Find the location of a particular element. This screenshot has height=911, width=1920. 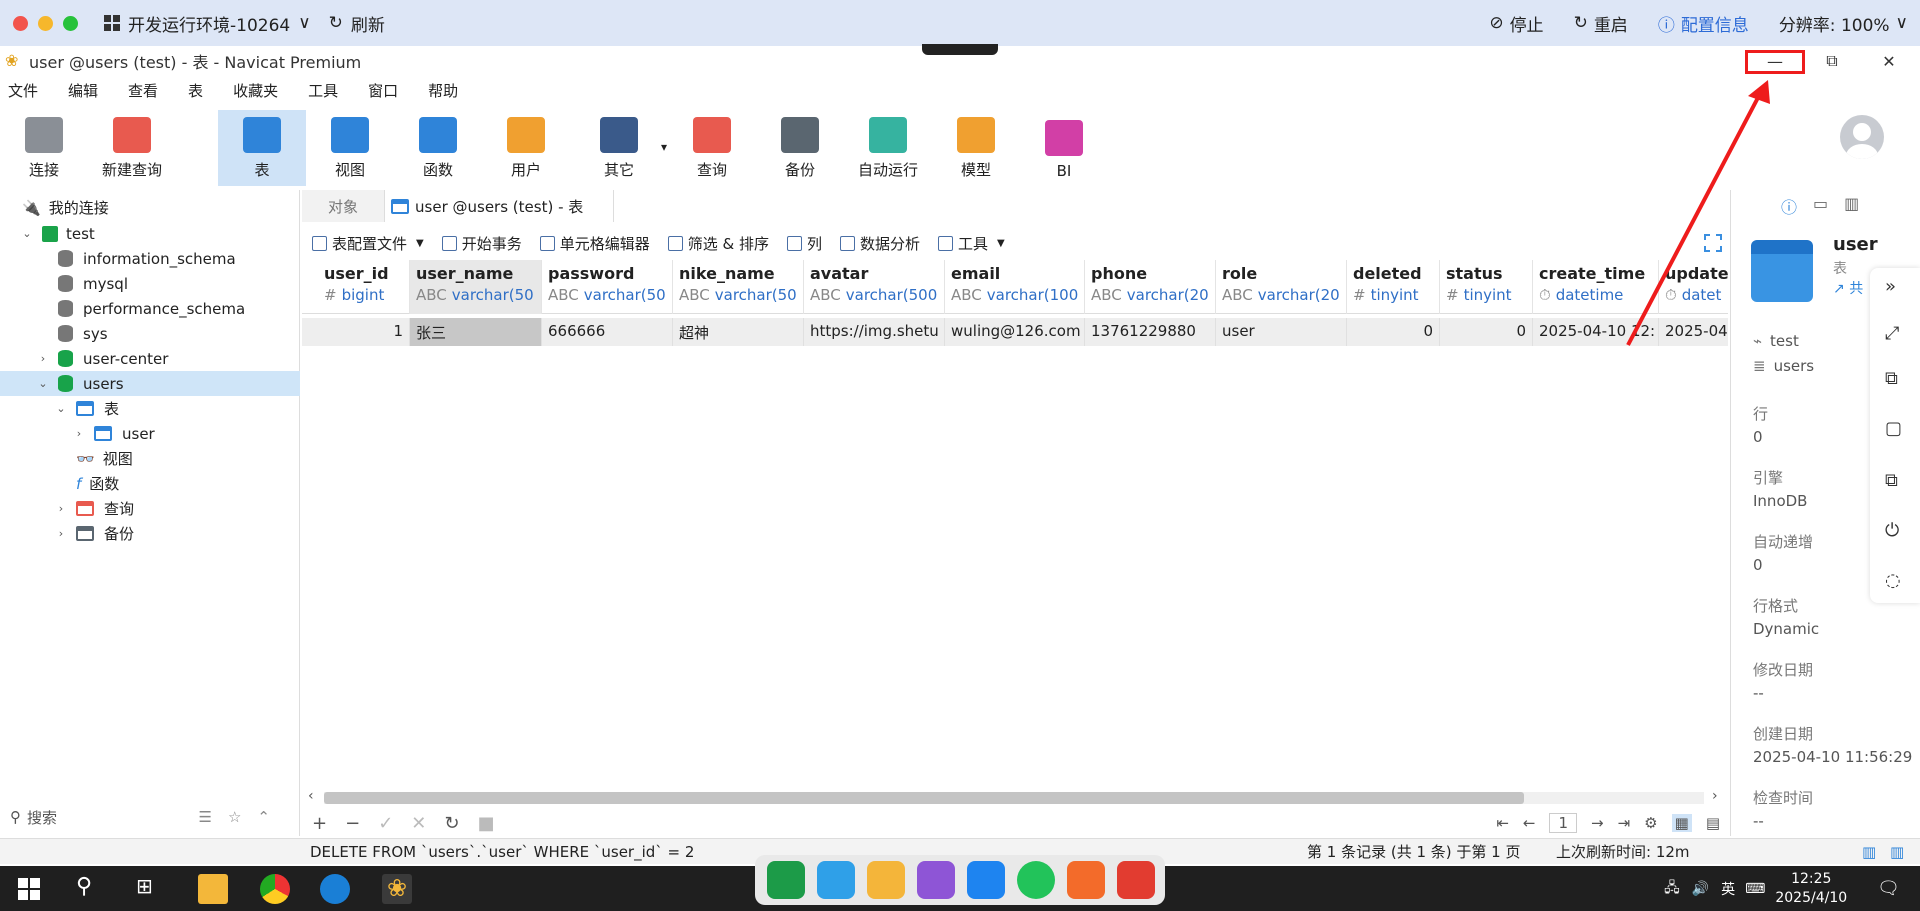

ime-indicator: 英 is located at coordinates (1728, 889).